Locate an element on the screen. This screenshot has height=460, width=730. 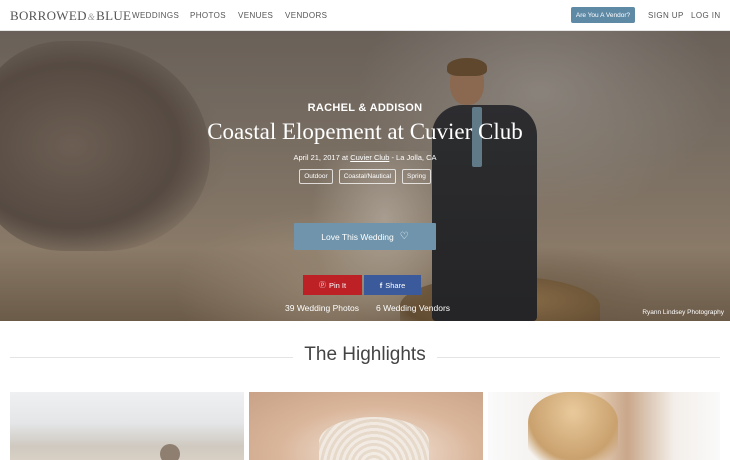
share-label: Share is located at coordinates (395, 285).